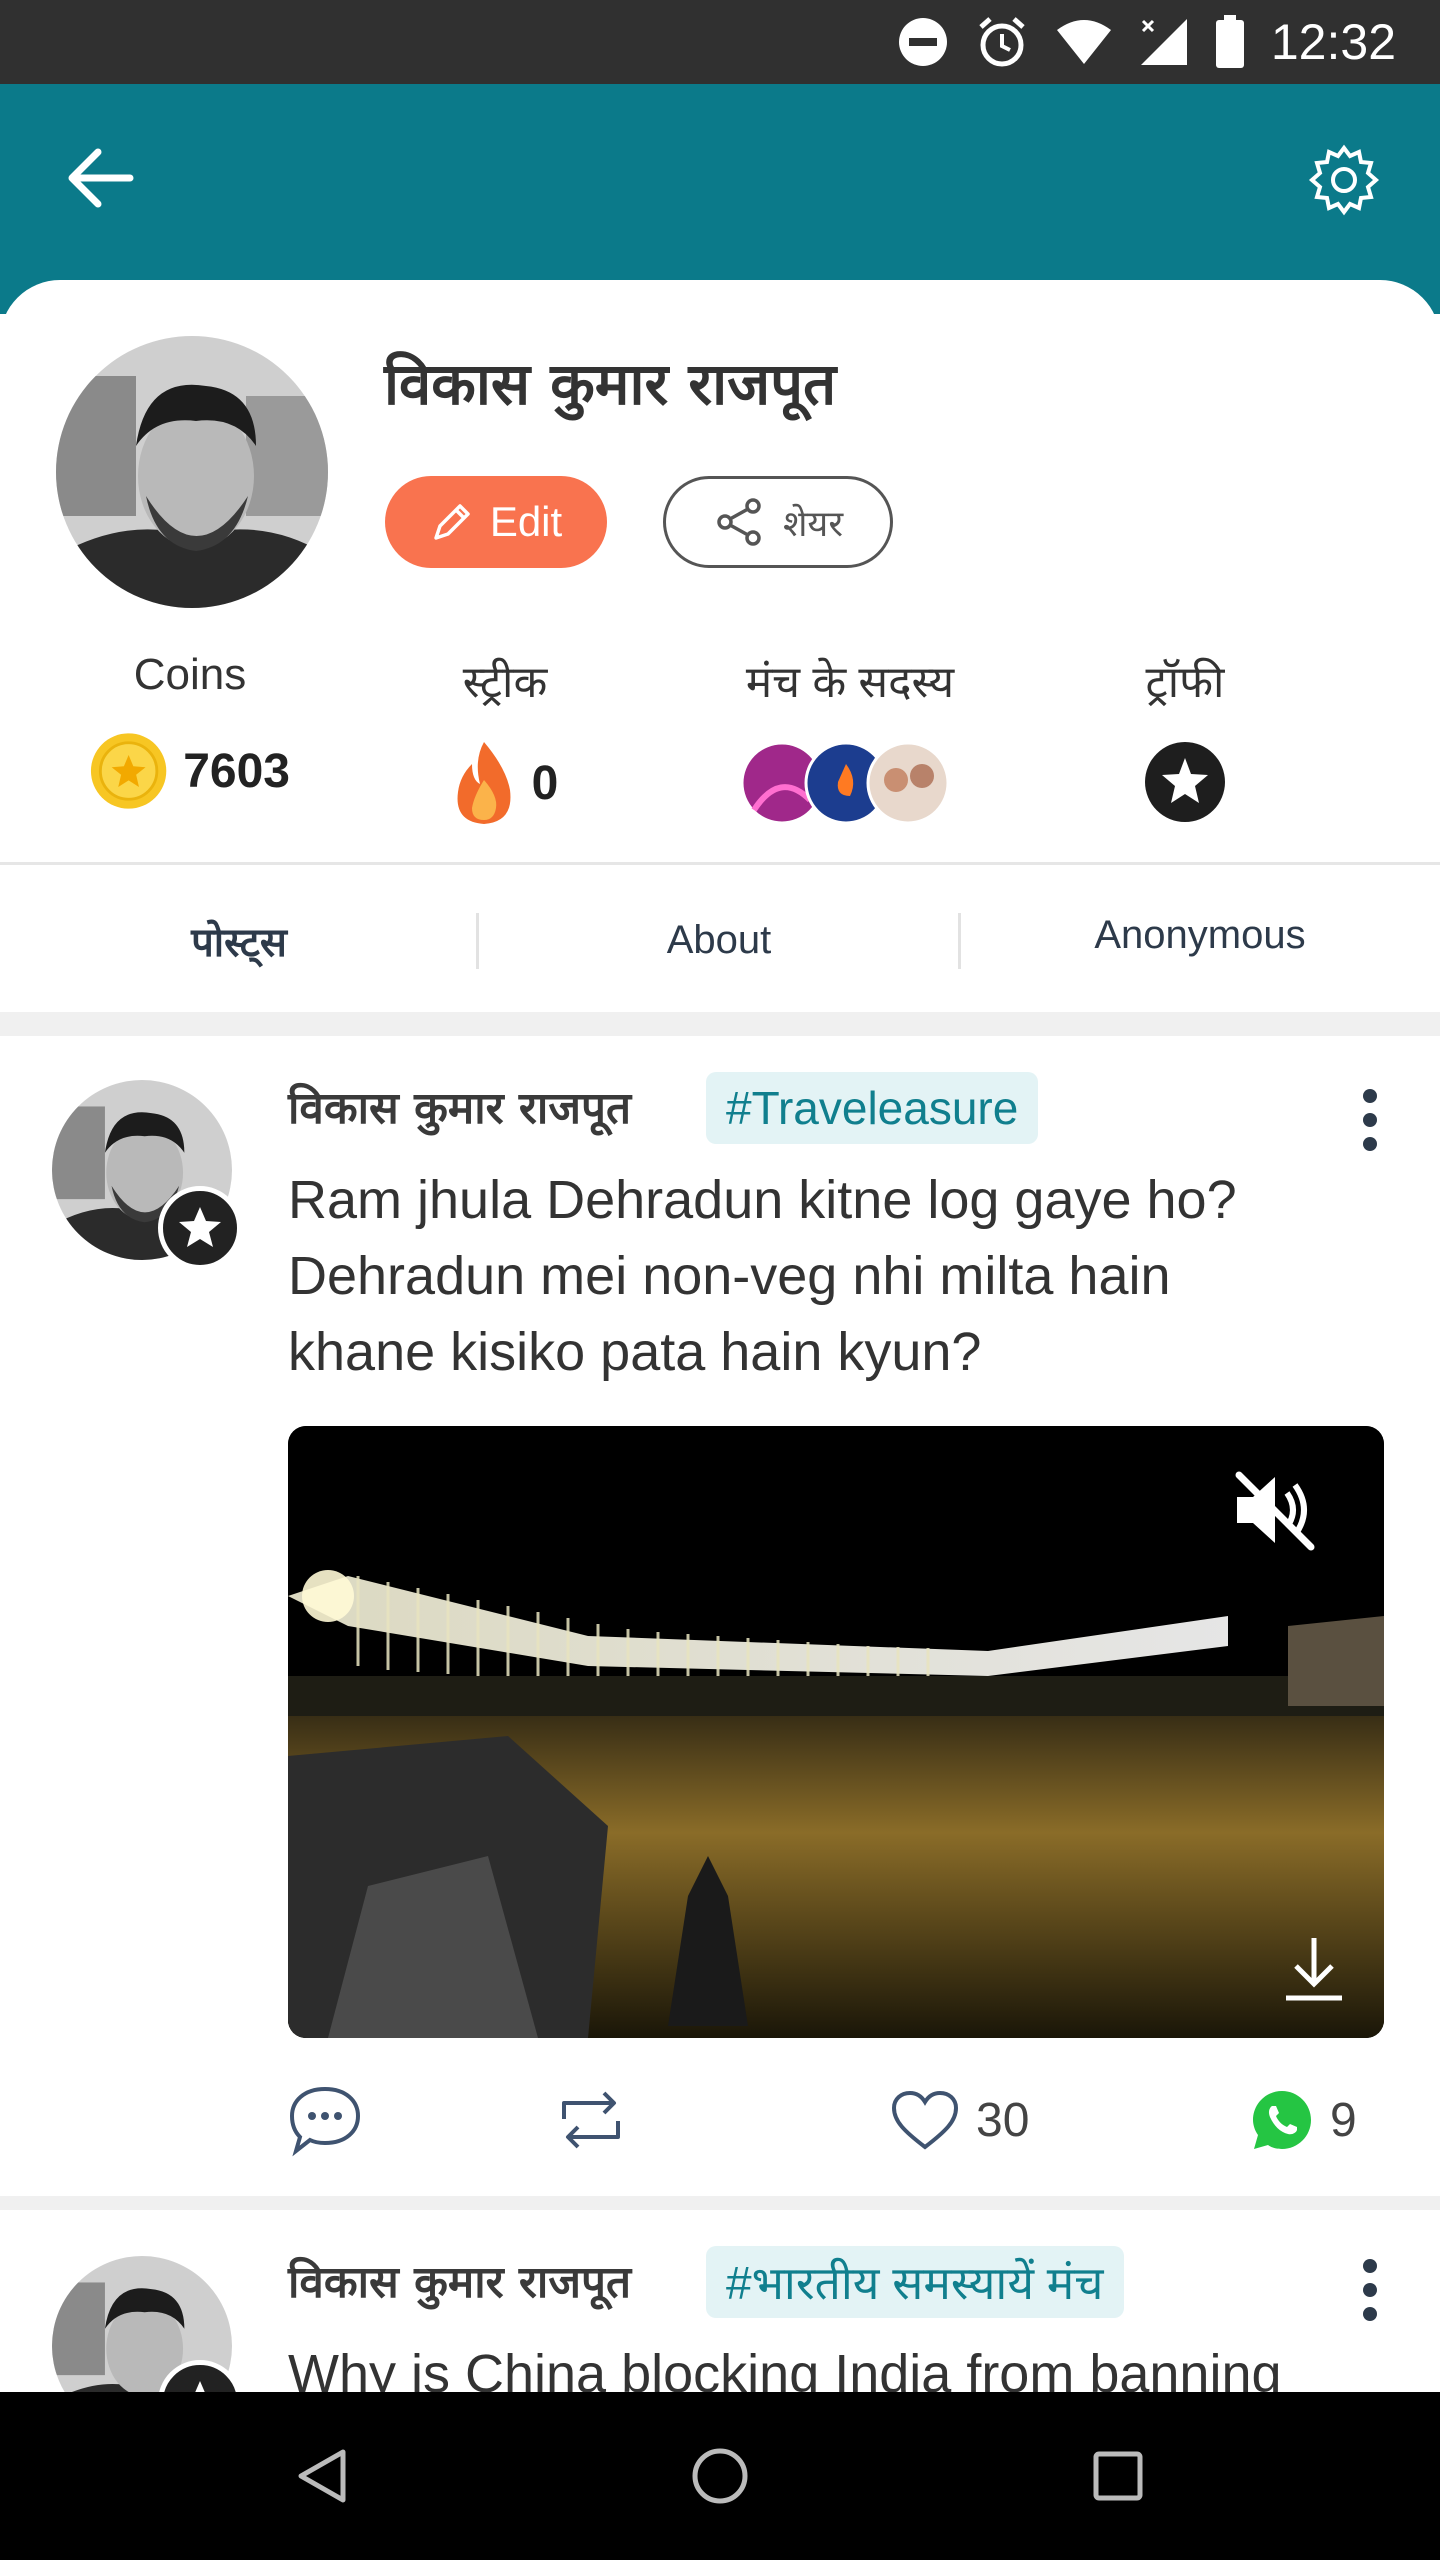 The image size is (1440, 2560). Describe the element at coordinates (190, 674) in the screenshot. I see `stat-label: Coins` at that location.